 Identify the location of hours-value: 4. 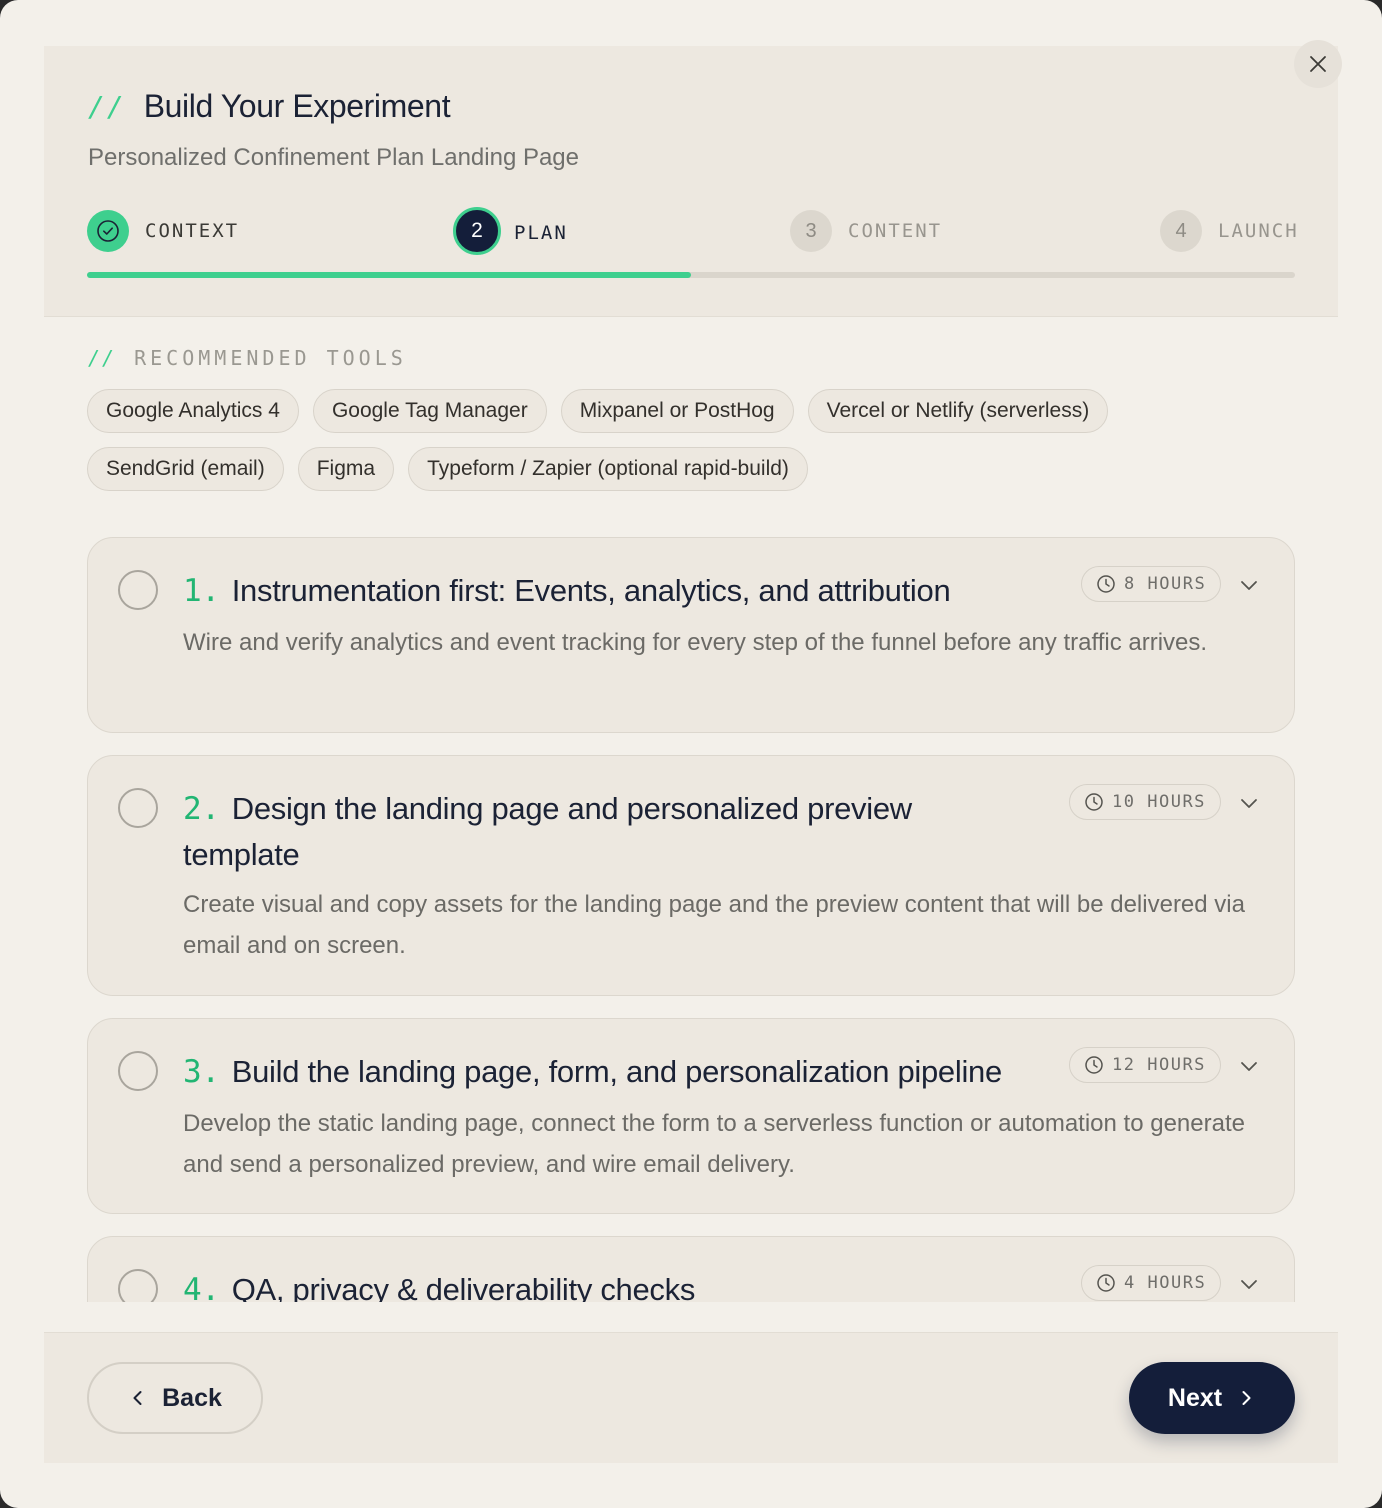
(1130, 1283).